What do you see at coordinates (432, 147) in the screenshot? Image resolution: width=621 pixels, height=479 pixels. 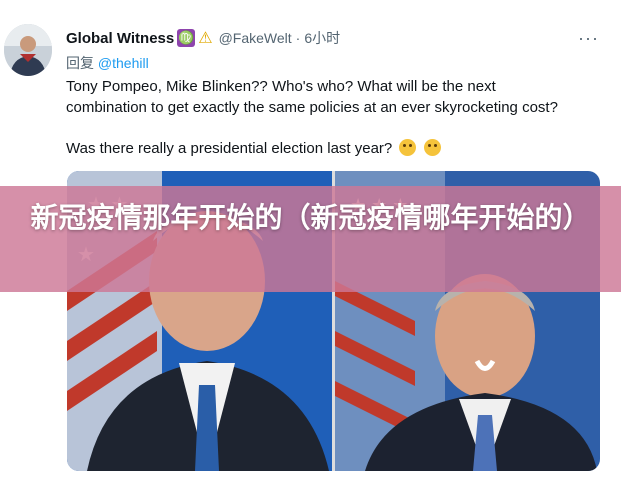 I see `rolling-eyes-face-icon` at bounding box center [432, 147].